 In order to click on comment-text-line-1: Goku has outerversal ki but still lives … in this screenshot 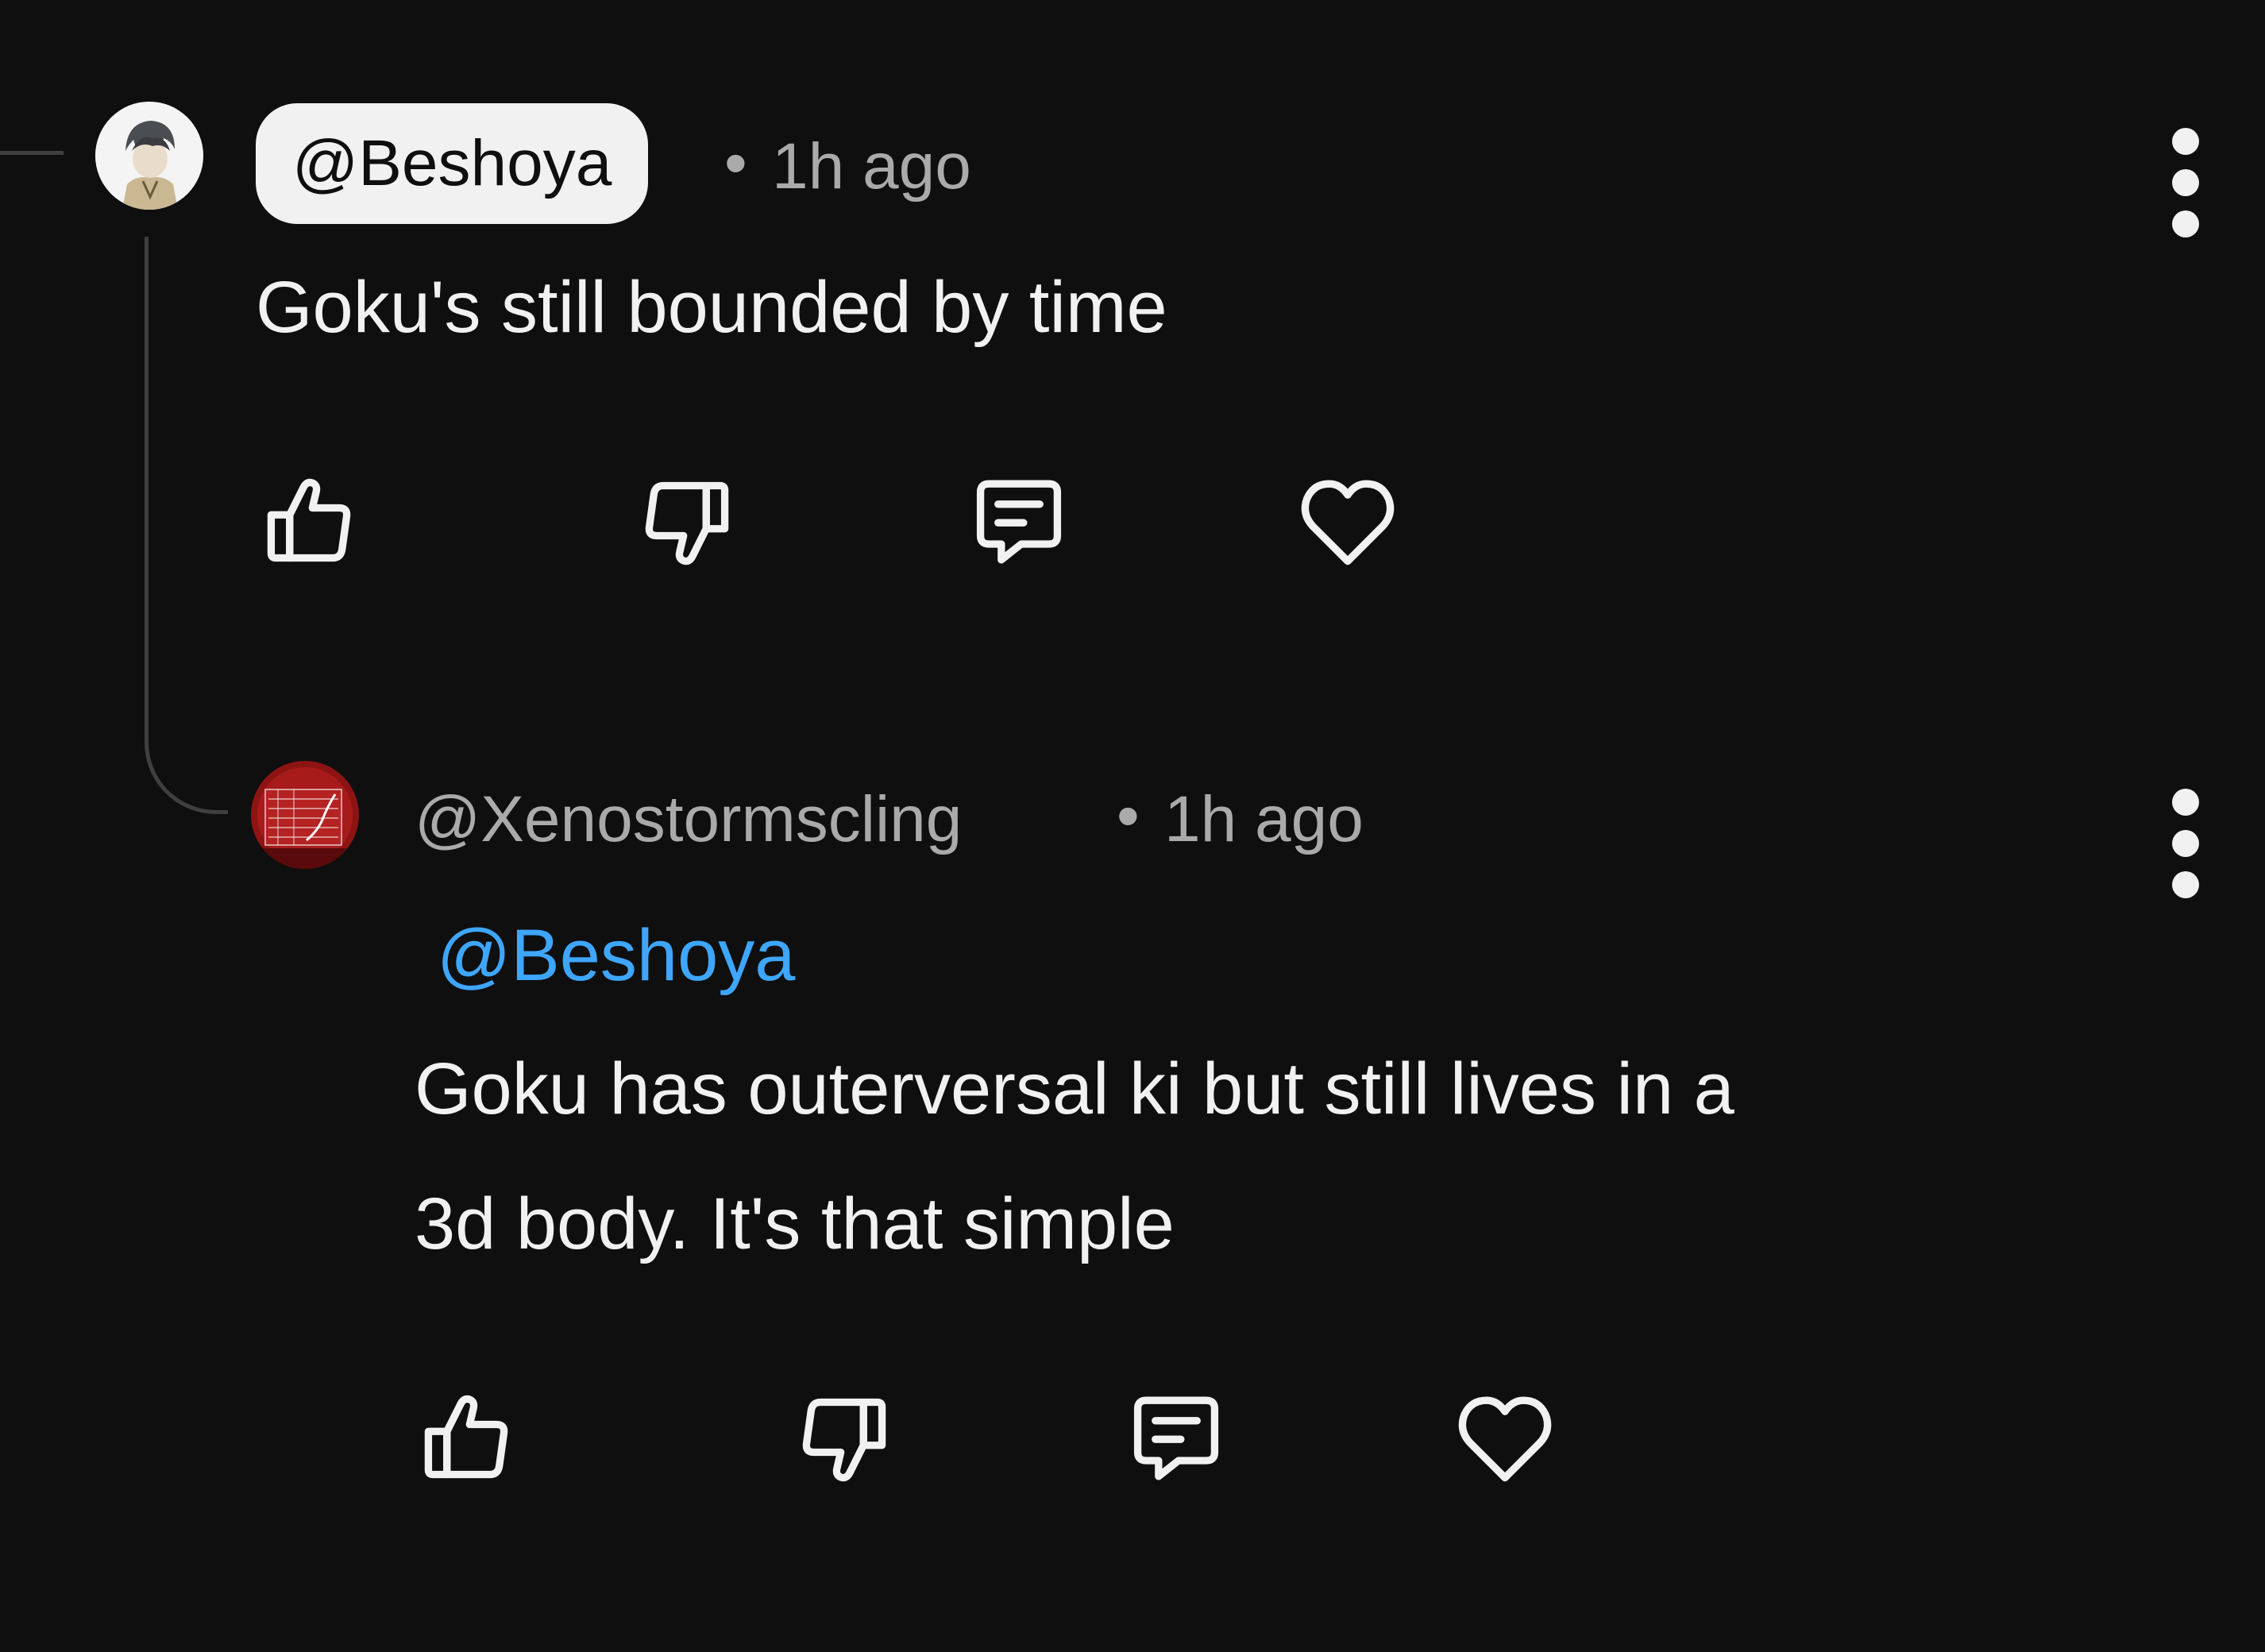, I will do `click(1074, 1088)`.